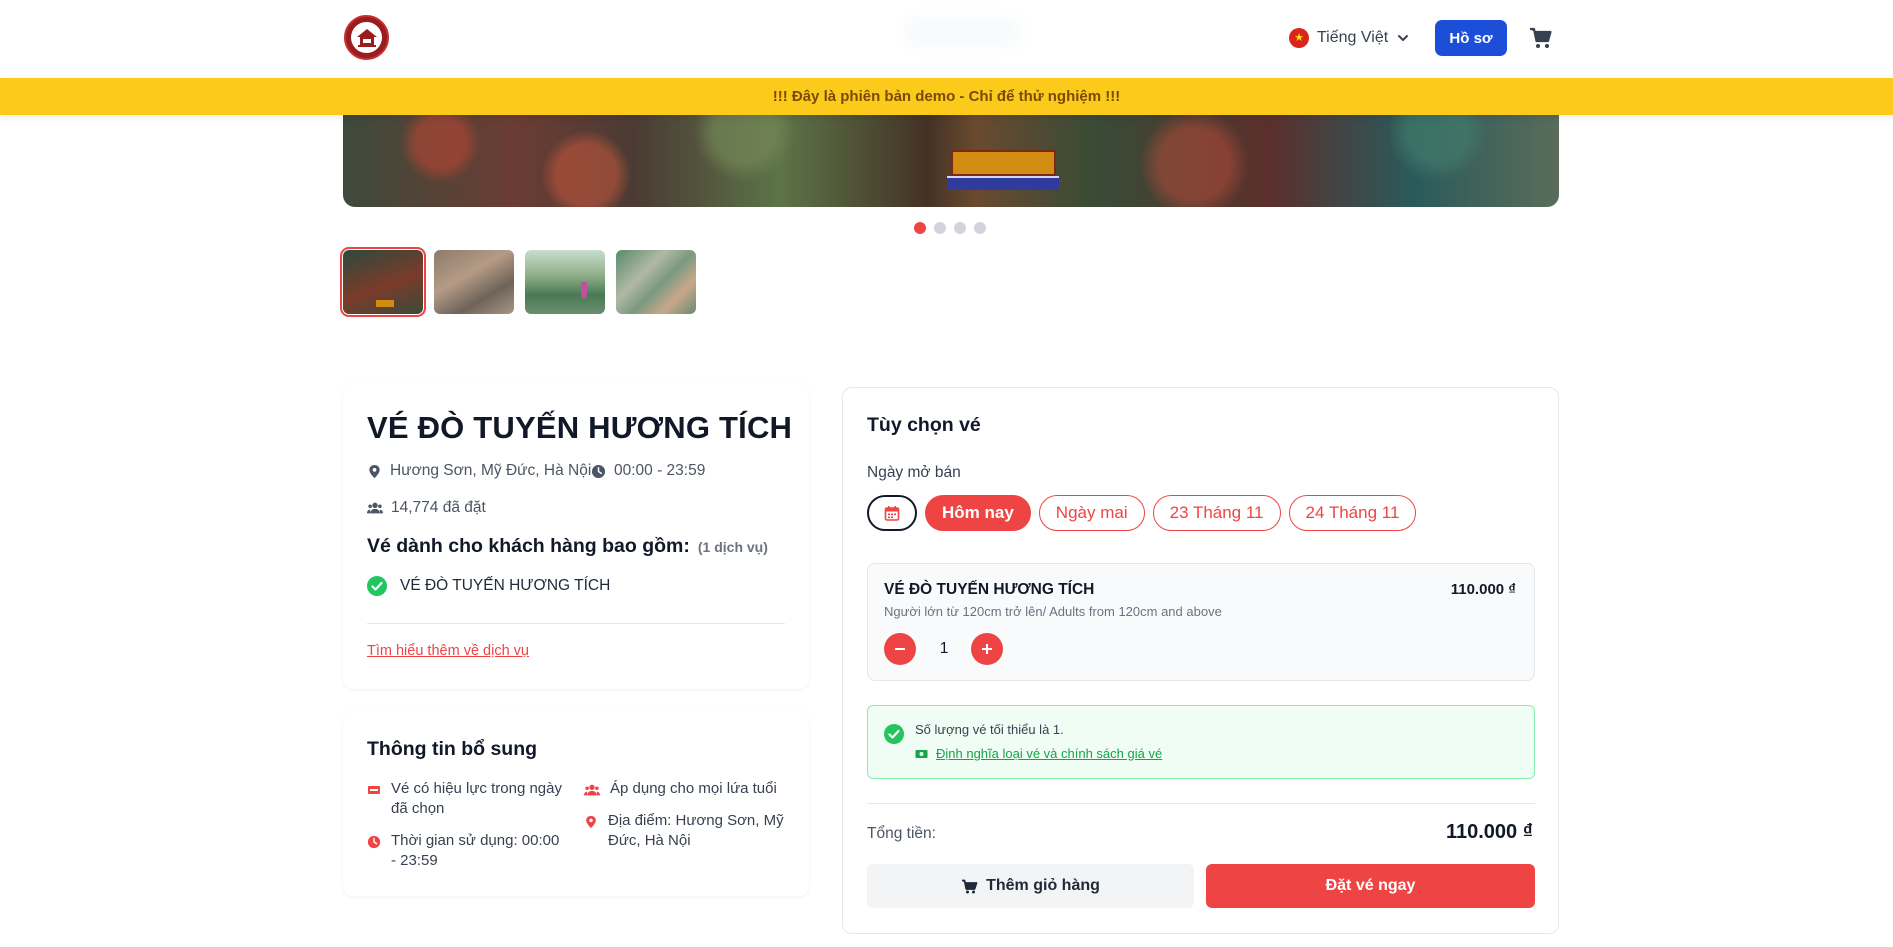  I want to click on date-chip-tomorrow: Ngày mai, so click(1091, 513).